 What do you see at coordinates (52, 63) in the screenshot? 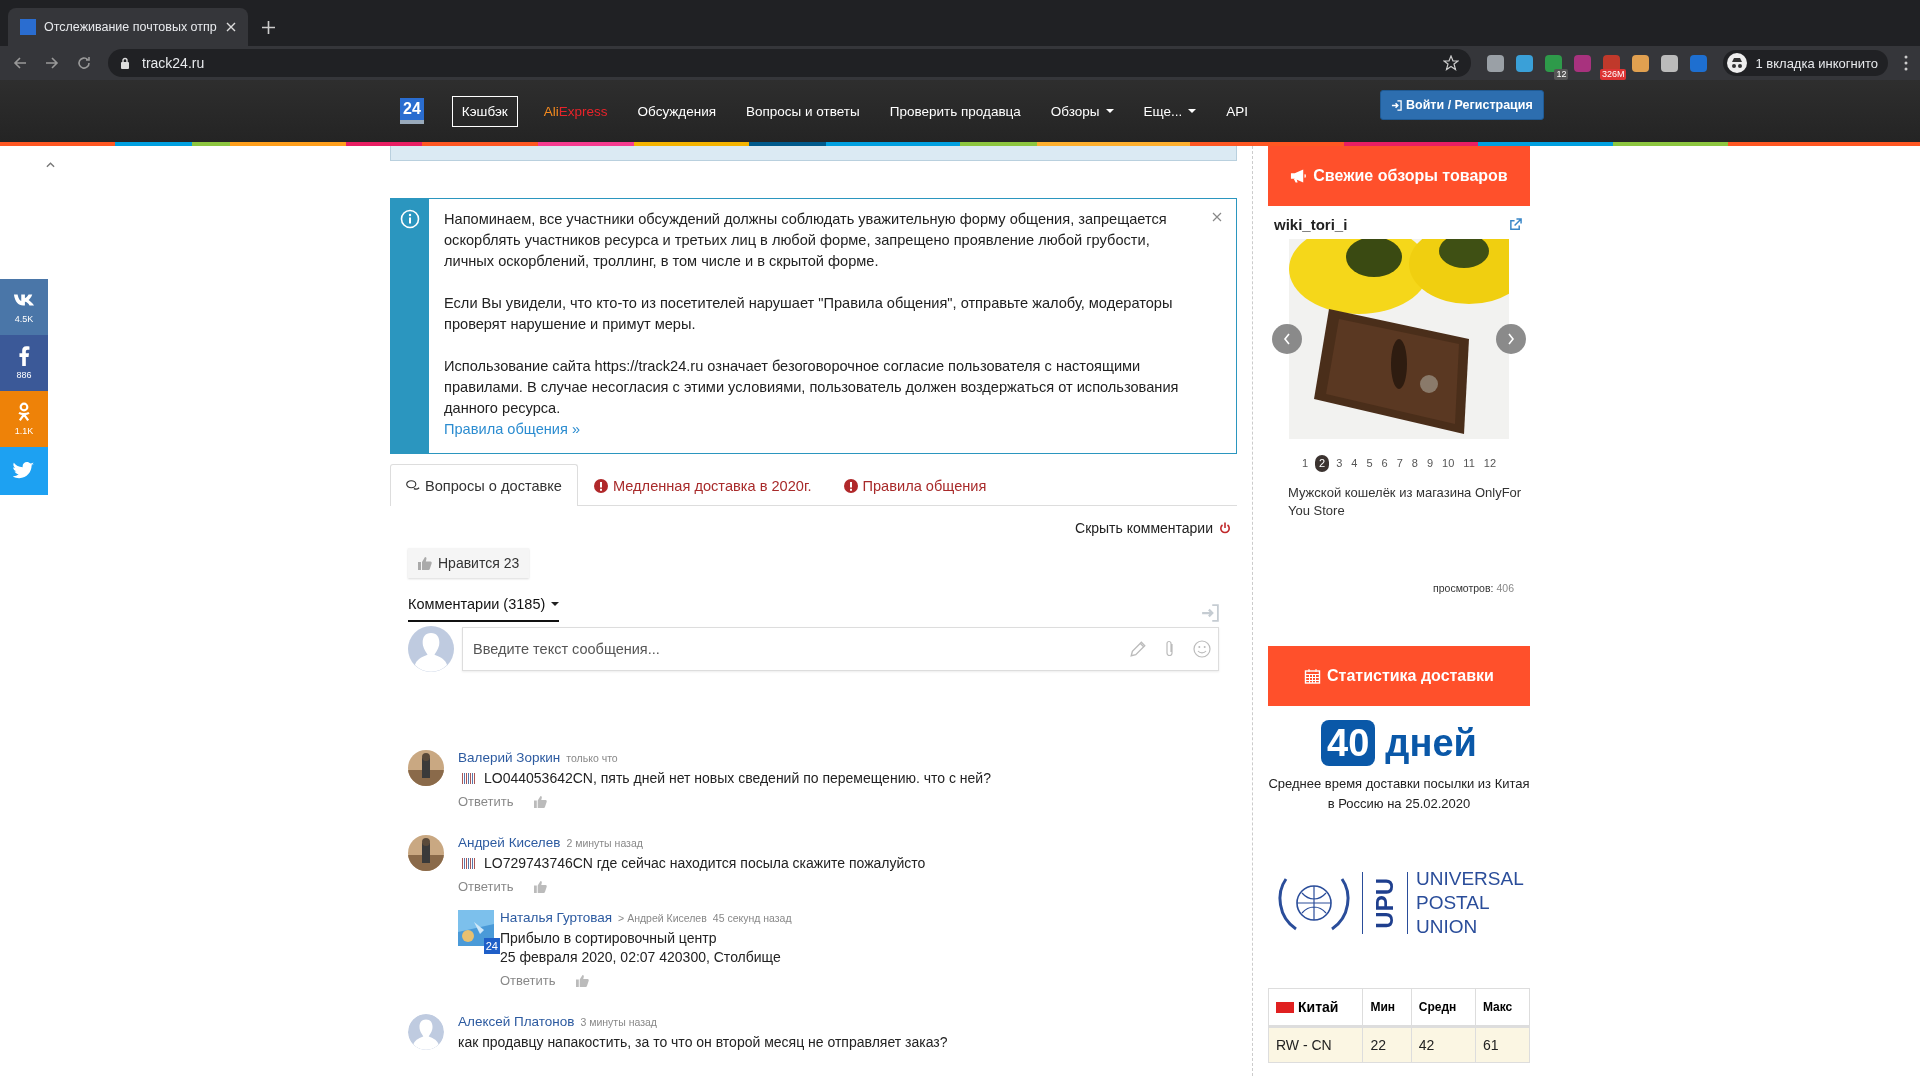
I see `forward-icon` at bounding box center [52, 63].